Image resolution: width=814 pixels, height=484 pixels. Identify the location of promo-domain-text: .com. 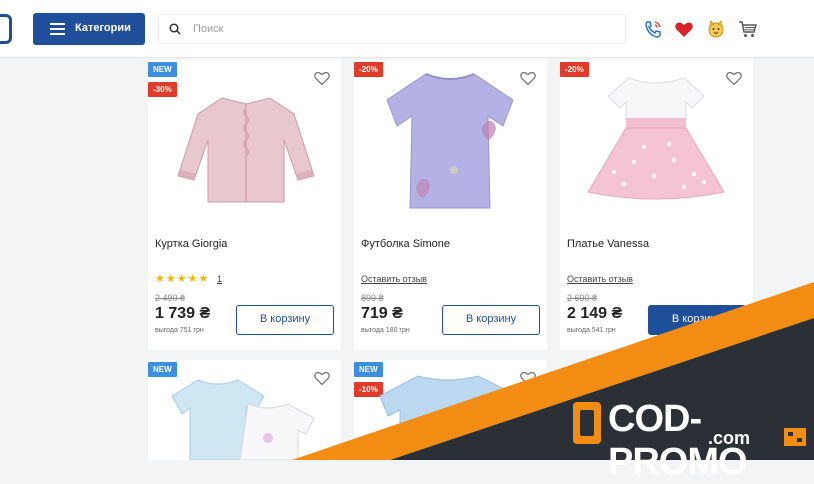
(729, 438).